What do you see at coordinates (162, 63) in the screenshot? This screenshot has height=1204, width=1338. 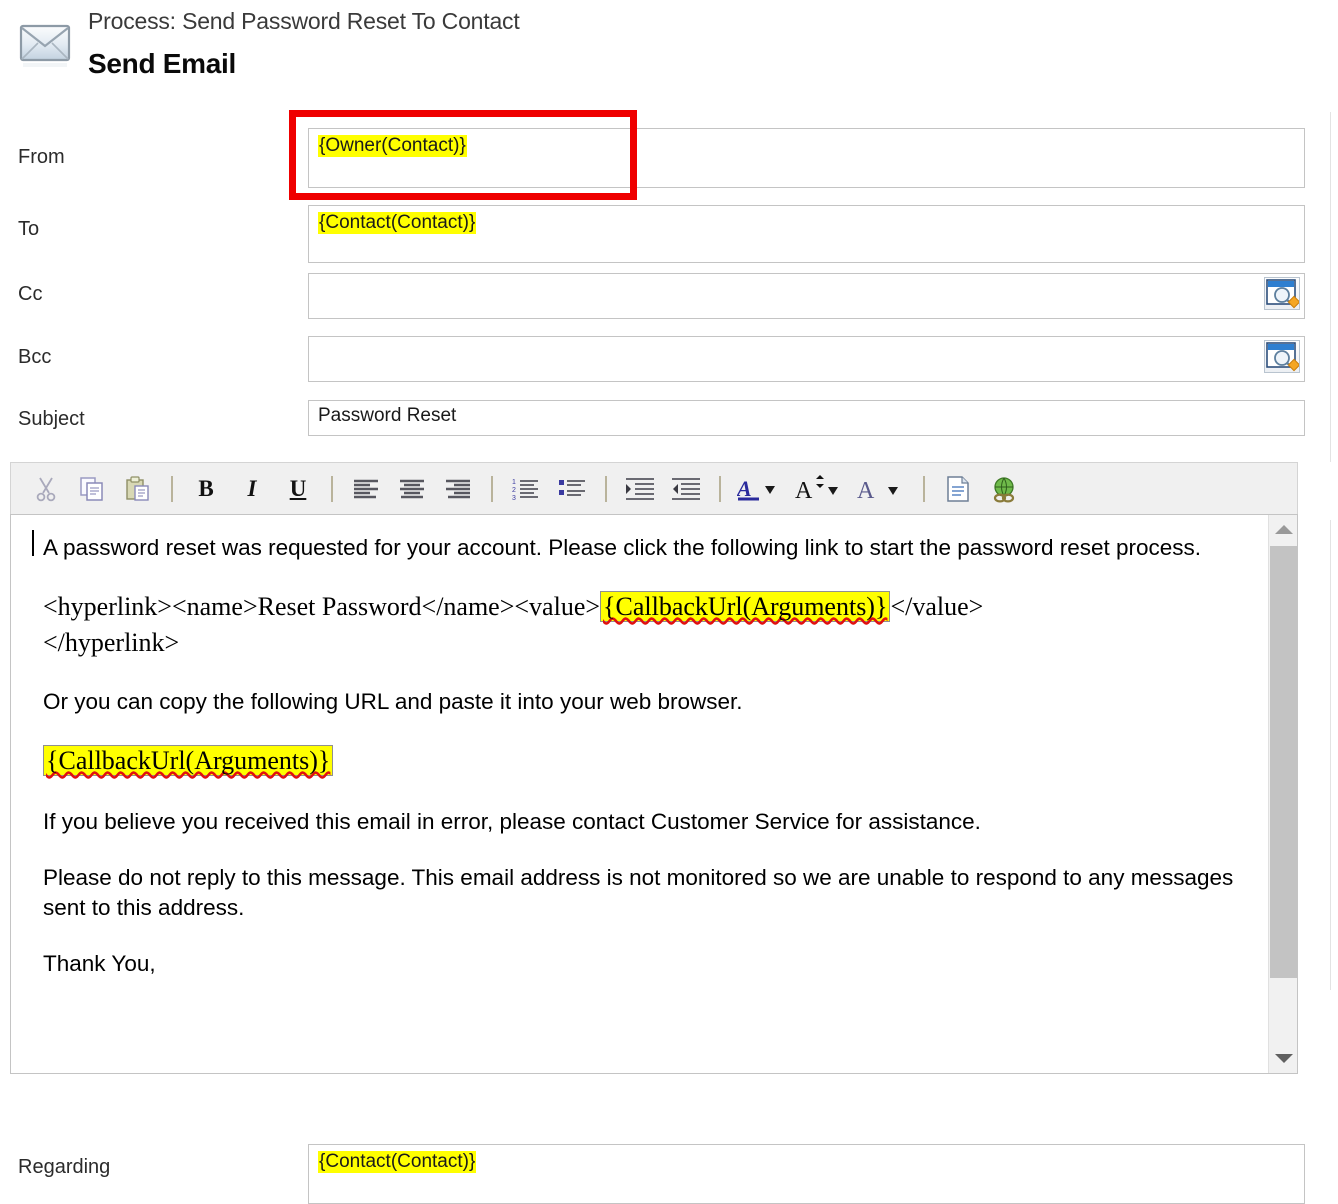 I see `page-title: Send Email` at bounding box center [162, 63].